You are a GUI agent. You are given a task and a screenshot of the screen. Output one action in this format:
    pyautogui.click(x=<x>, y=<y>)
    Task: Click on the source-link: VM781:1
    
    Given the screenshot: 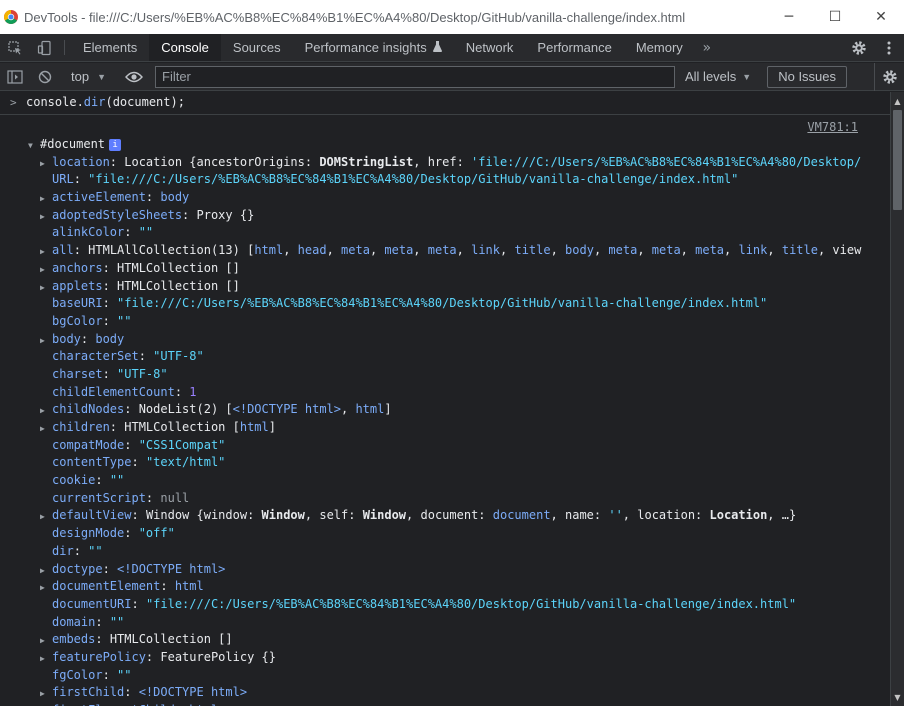 What is the action you would take?
    pyautogui.click(x=445, y=127)
    